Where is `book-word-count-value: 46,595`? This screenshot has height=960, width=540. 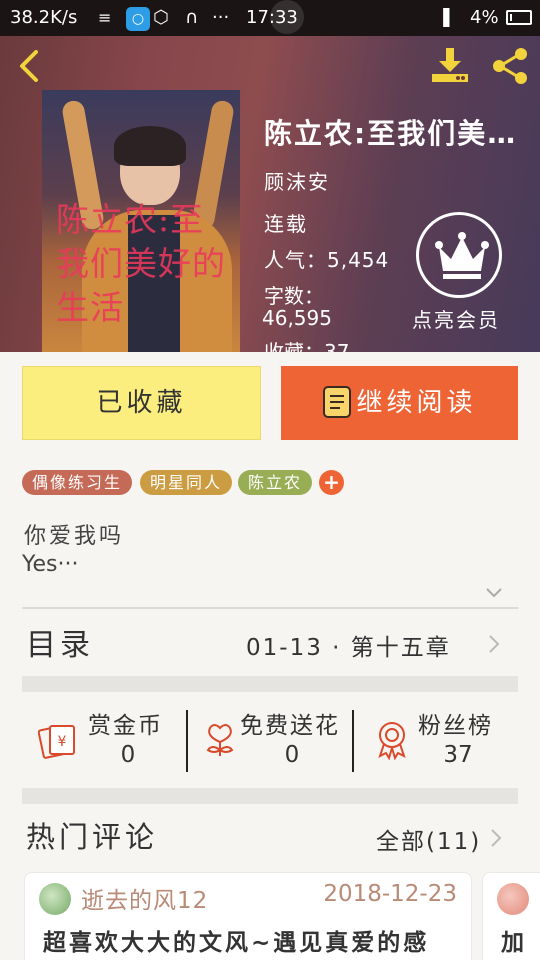 book-word-count-value: 46,595 is located at coordinates (297, 318).